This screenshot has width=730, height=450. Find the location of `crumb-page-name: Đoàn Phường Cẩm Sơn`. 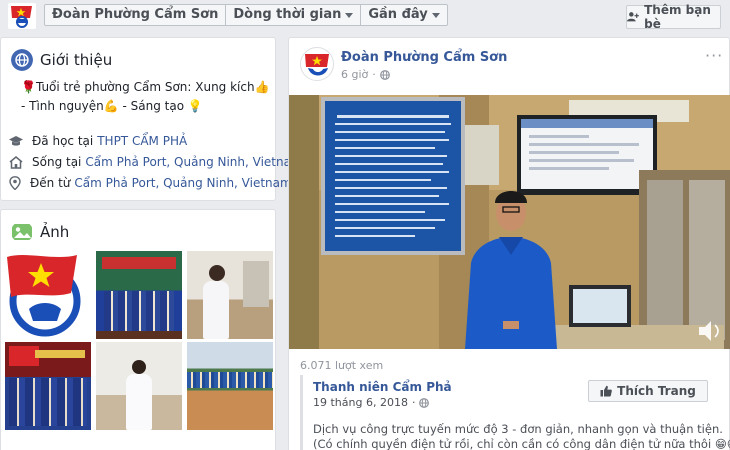

crumb-page-name: Đoàn Phường Cẩm Sơn is located at coordinates (136, 15).